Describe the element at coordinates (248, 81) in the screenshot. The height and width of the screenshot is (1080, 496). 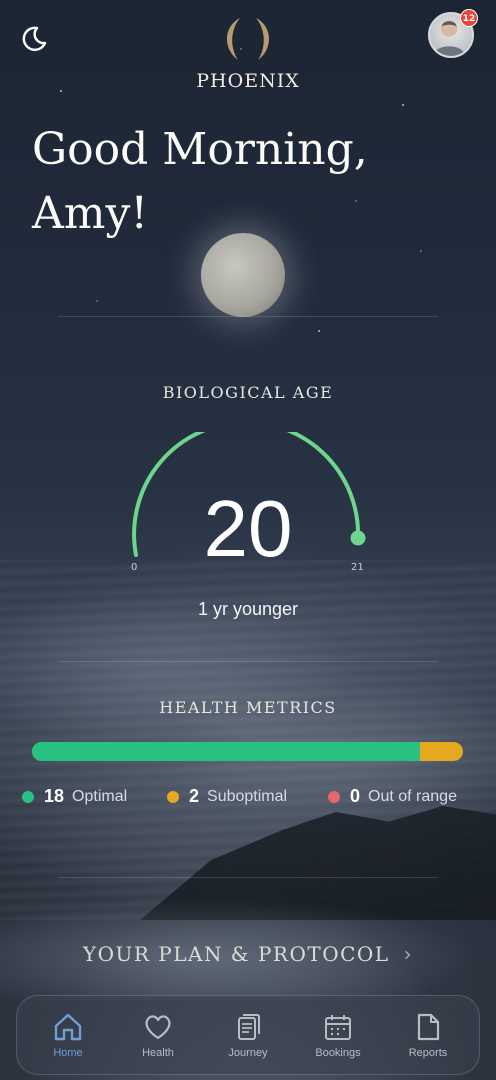
I see `brand-name: PHOENIX` at that location.